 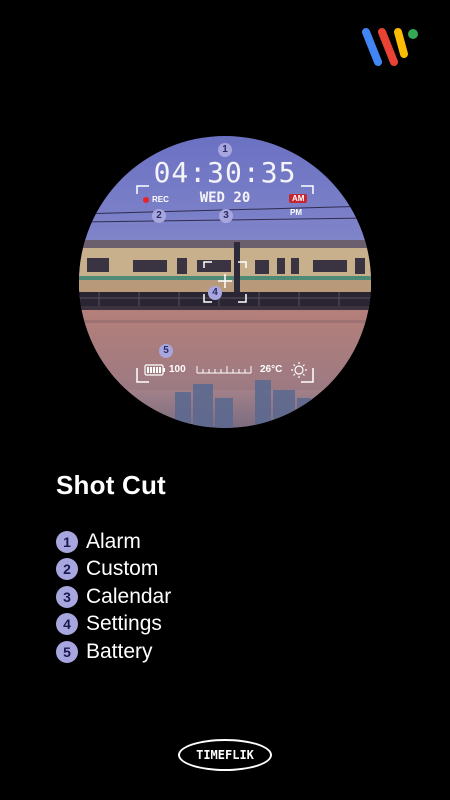 What do you see at coordinates (166, 351) in the screenshot?
I see `callout-5-badge: 5` at bounding box center [166, 351].